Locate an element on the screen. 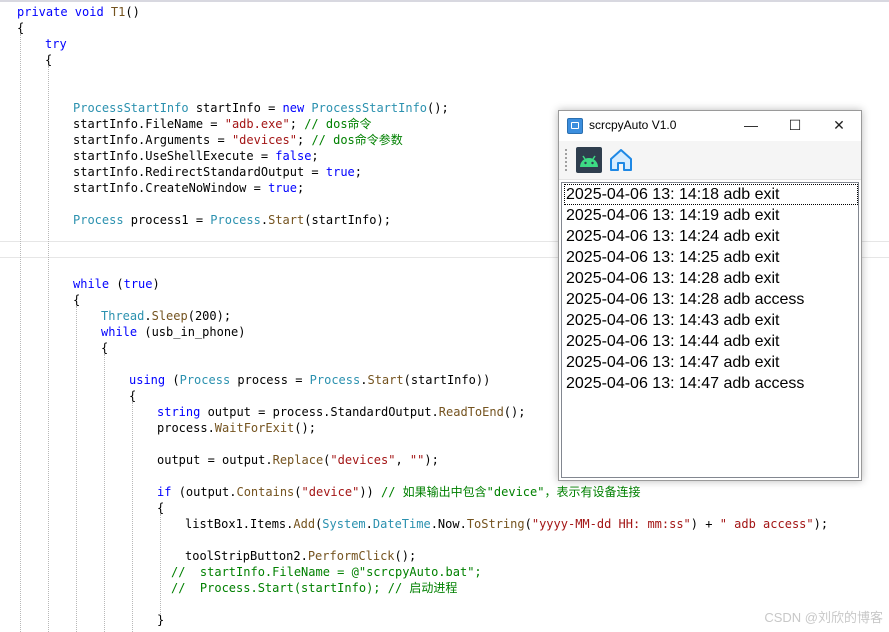  code-token: try is located at coordinates (56, 44).